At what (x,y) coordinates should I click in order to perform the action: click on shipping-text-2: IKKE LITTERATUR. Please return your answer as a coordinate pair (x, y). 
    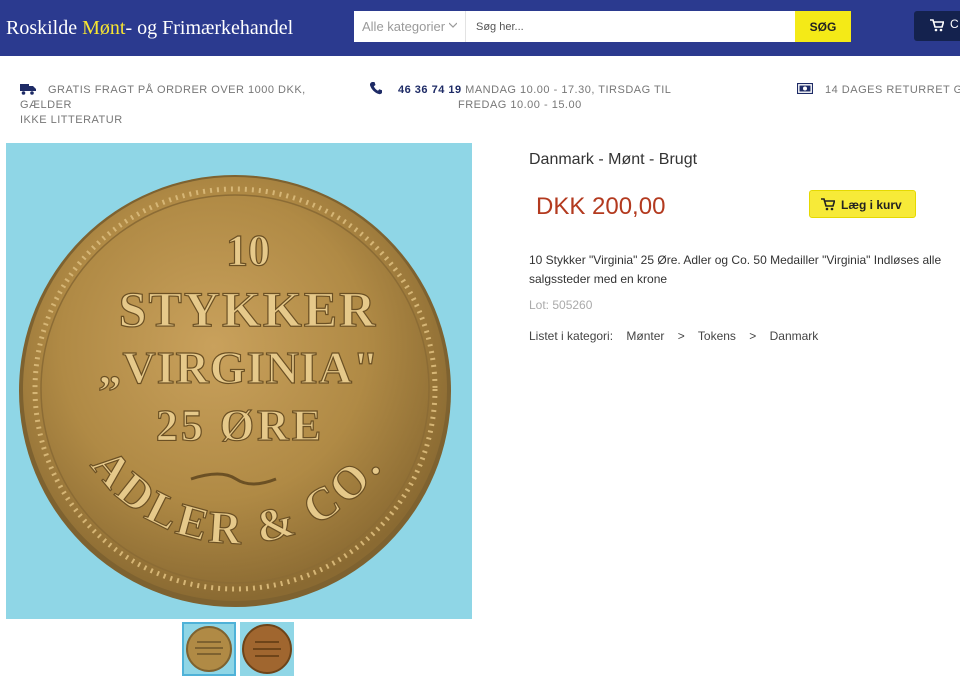
    Looking at the image, I should click on (71, 120).